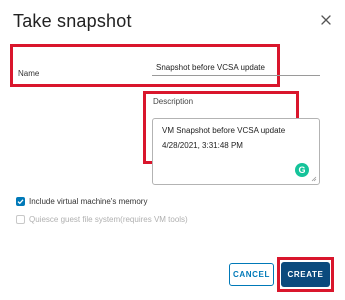  What do you see at coordinates (326, 20) in the screenshot?
I see `close-icon` at bounding box center [326, 20].